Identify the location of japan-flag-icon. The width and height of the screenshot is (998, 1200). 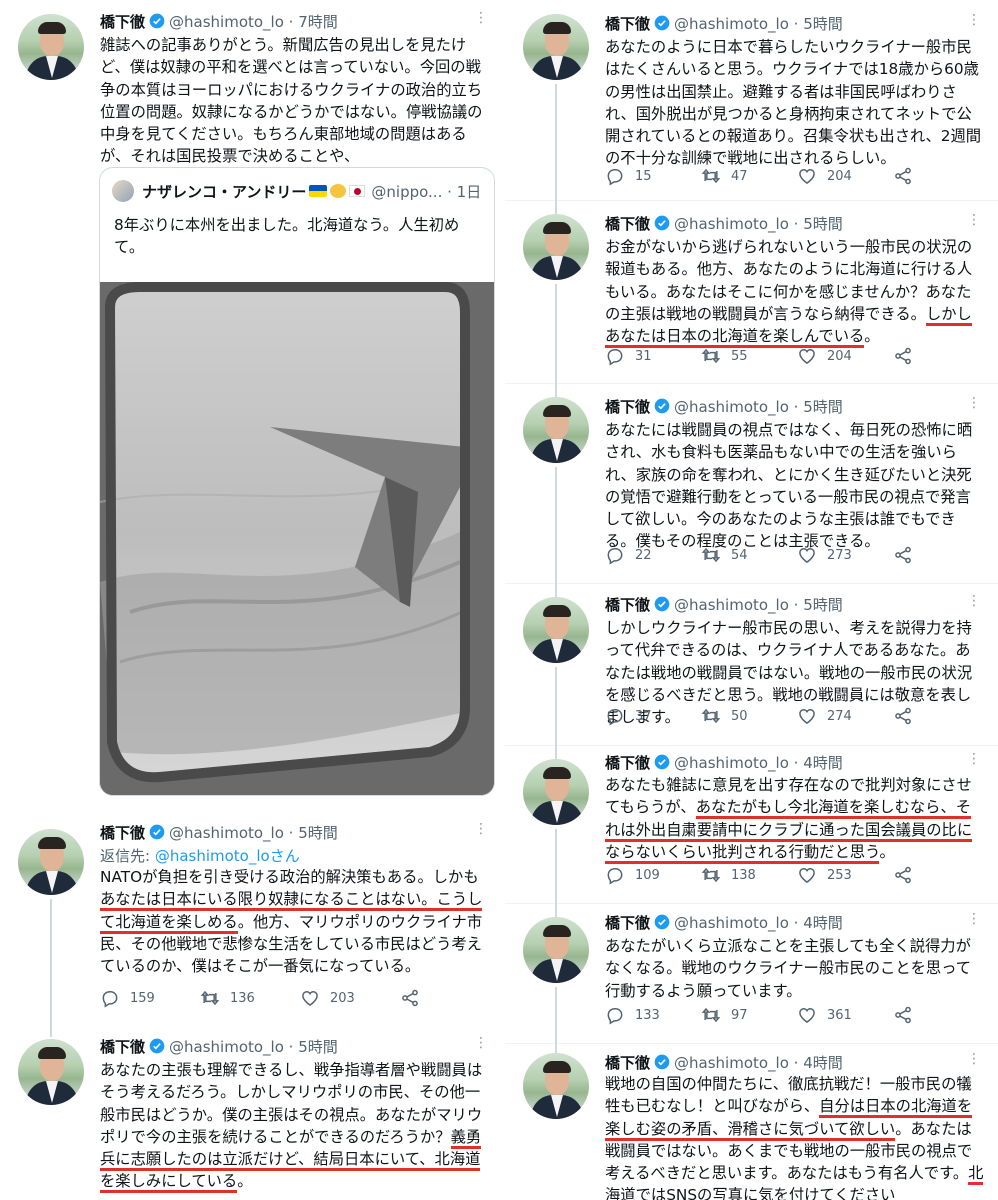
(357, 191).